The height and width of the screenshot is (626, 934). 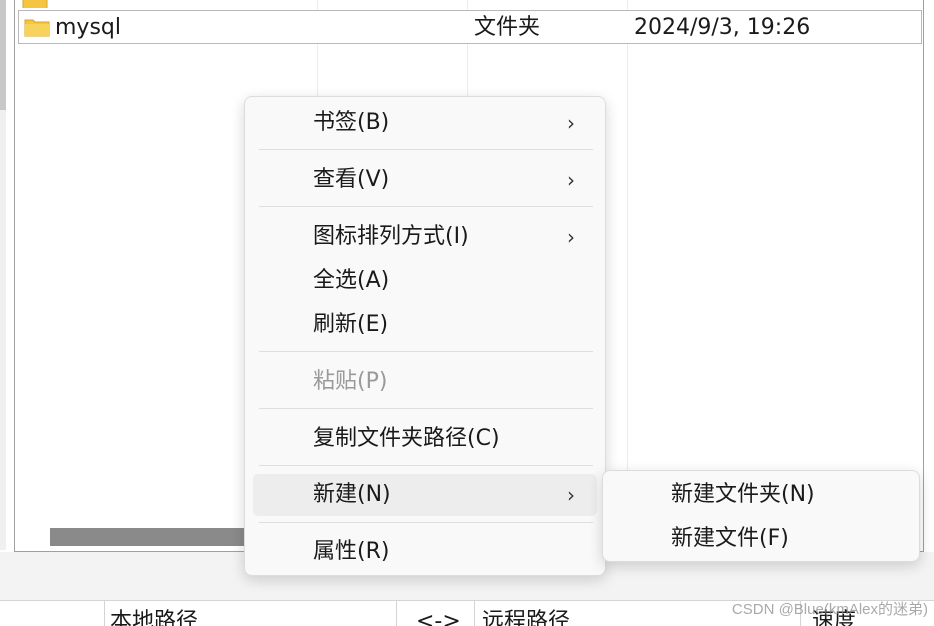 What do you see at coordinates (150, 537) in the screenshot?
I see `horizontal-scrollbar-thumb` at bounding box center [150, 537].